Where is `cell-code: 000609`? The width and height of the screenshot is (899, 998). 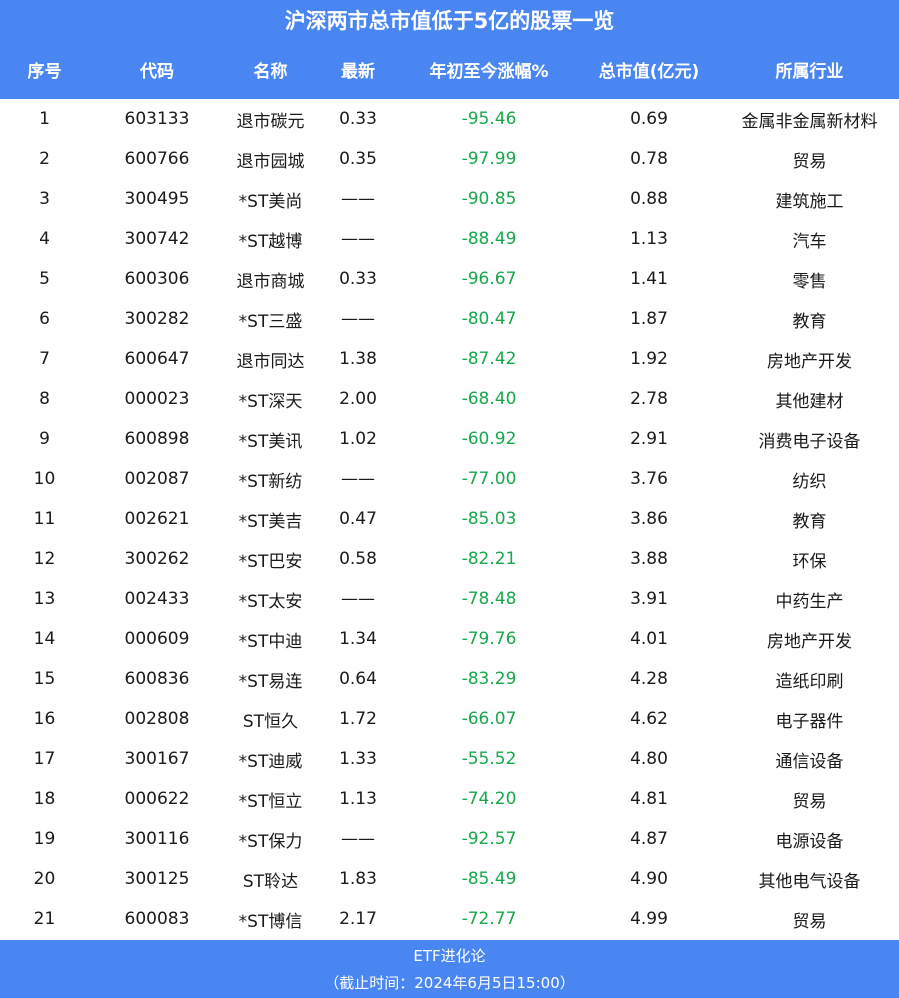 cell-code: 000609 is located at coordinates (157, 639).